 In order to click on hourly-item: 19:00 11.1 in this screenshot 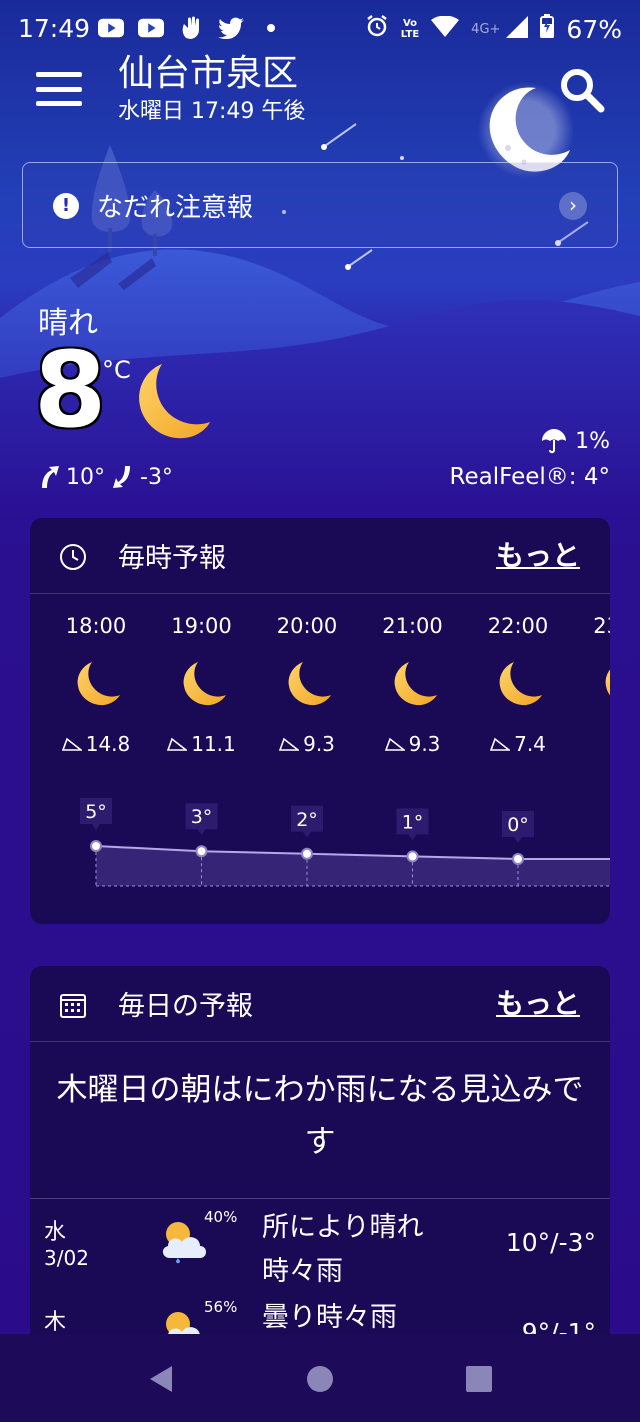, I will do `click(202, 685)`.